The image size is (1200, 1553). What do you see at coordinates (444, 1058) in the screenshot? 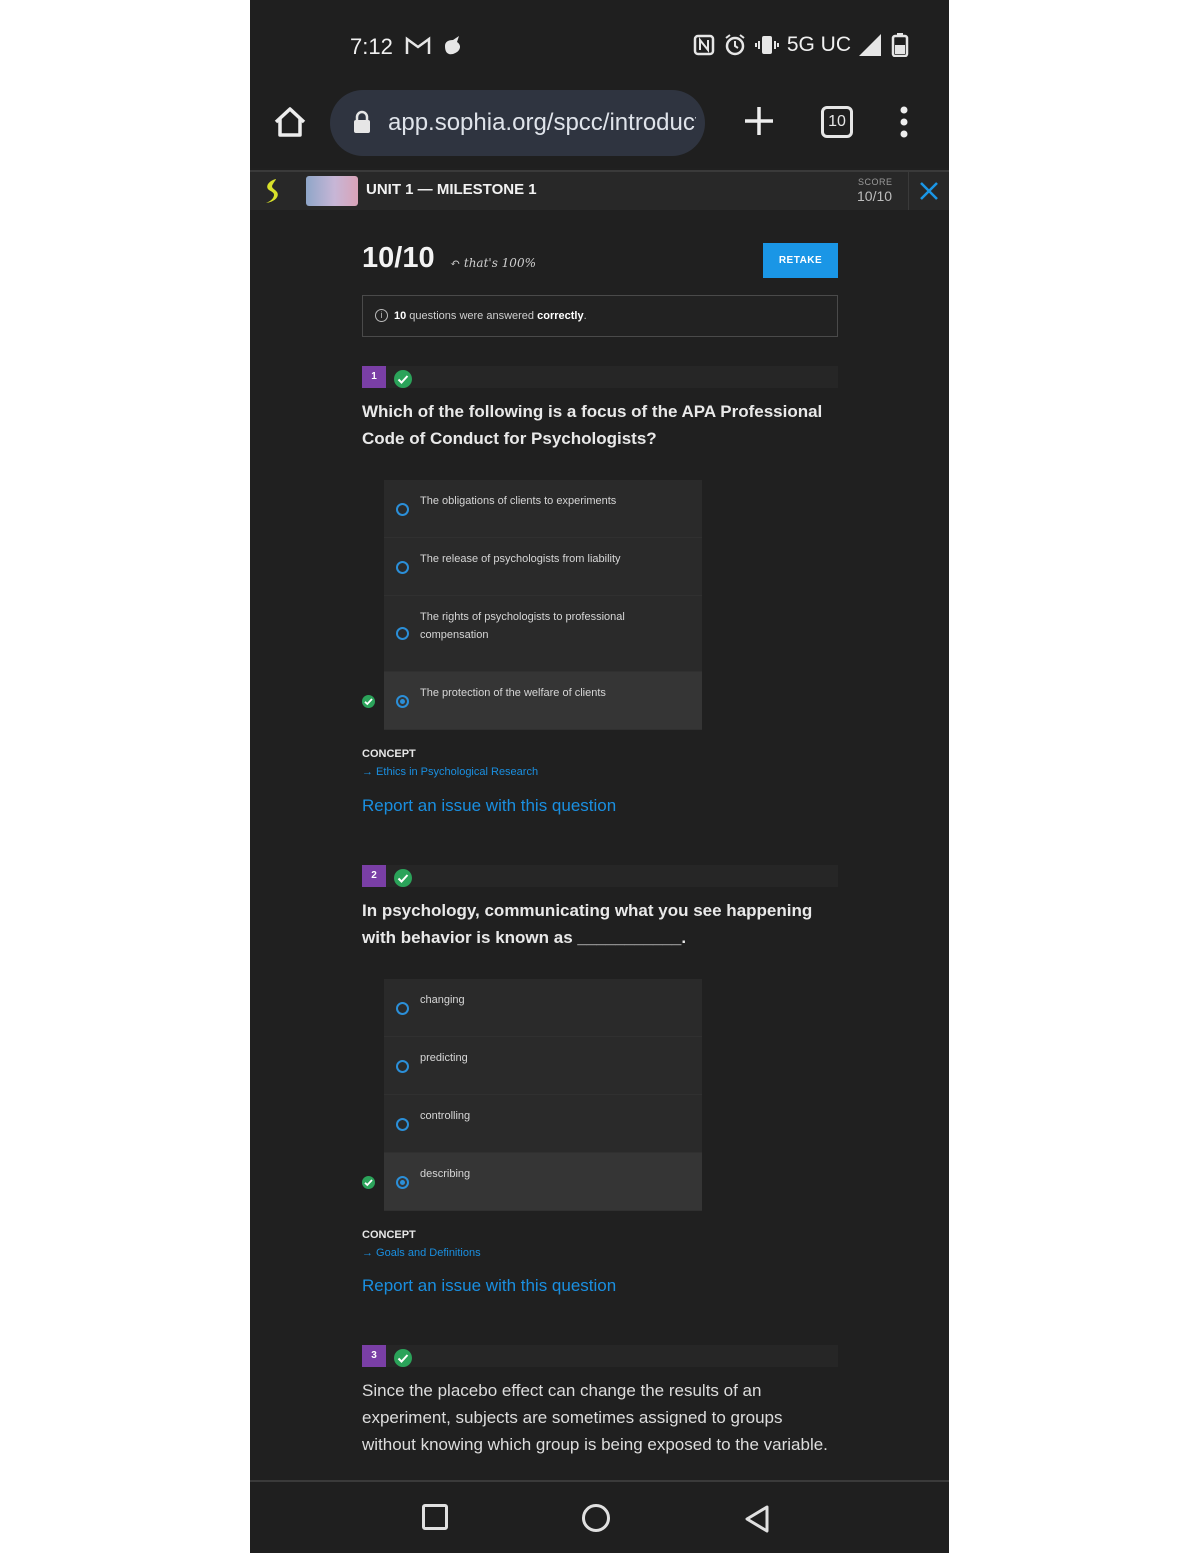
I see `option-label: predicting` at bounding box center [444, 1058].